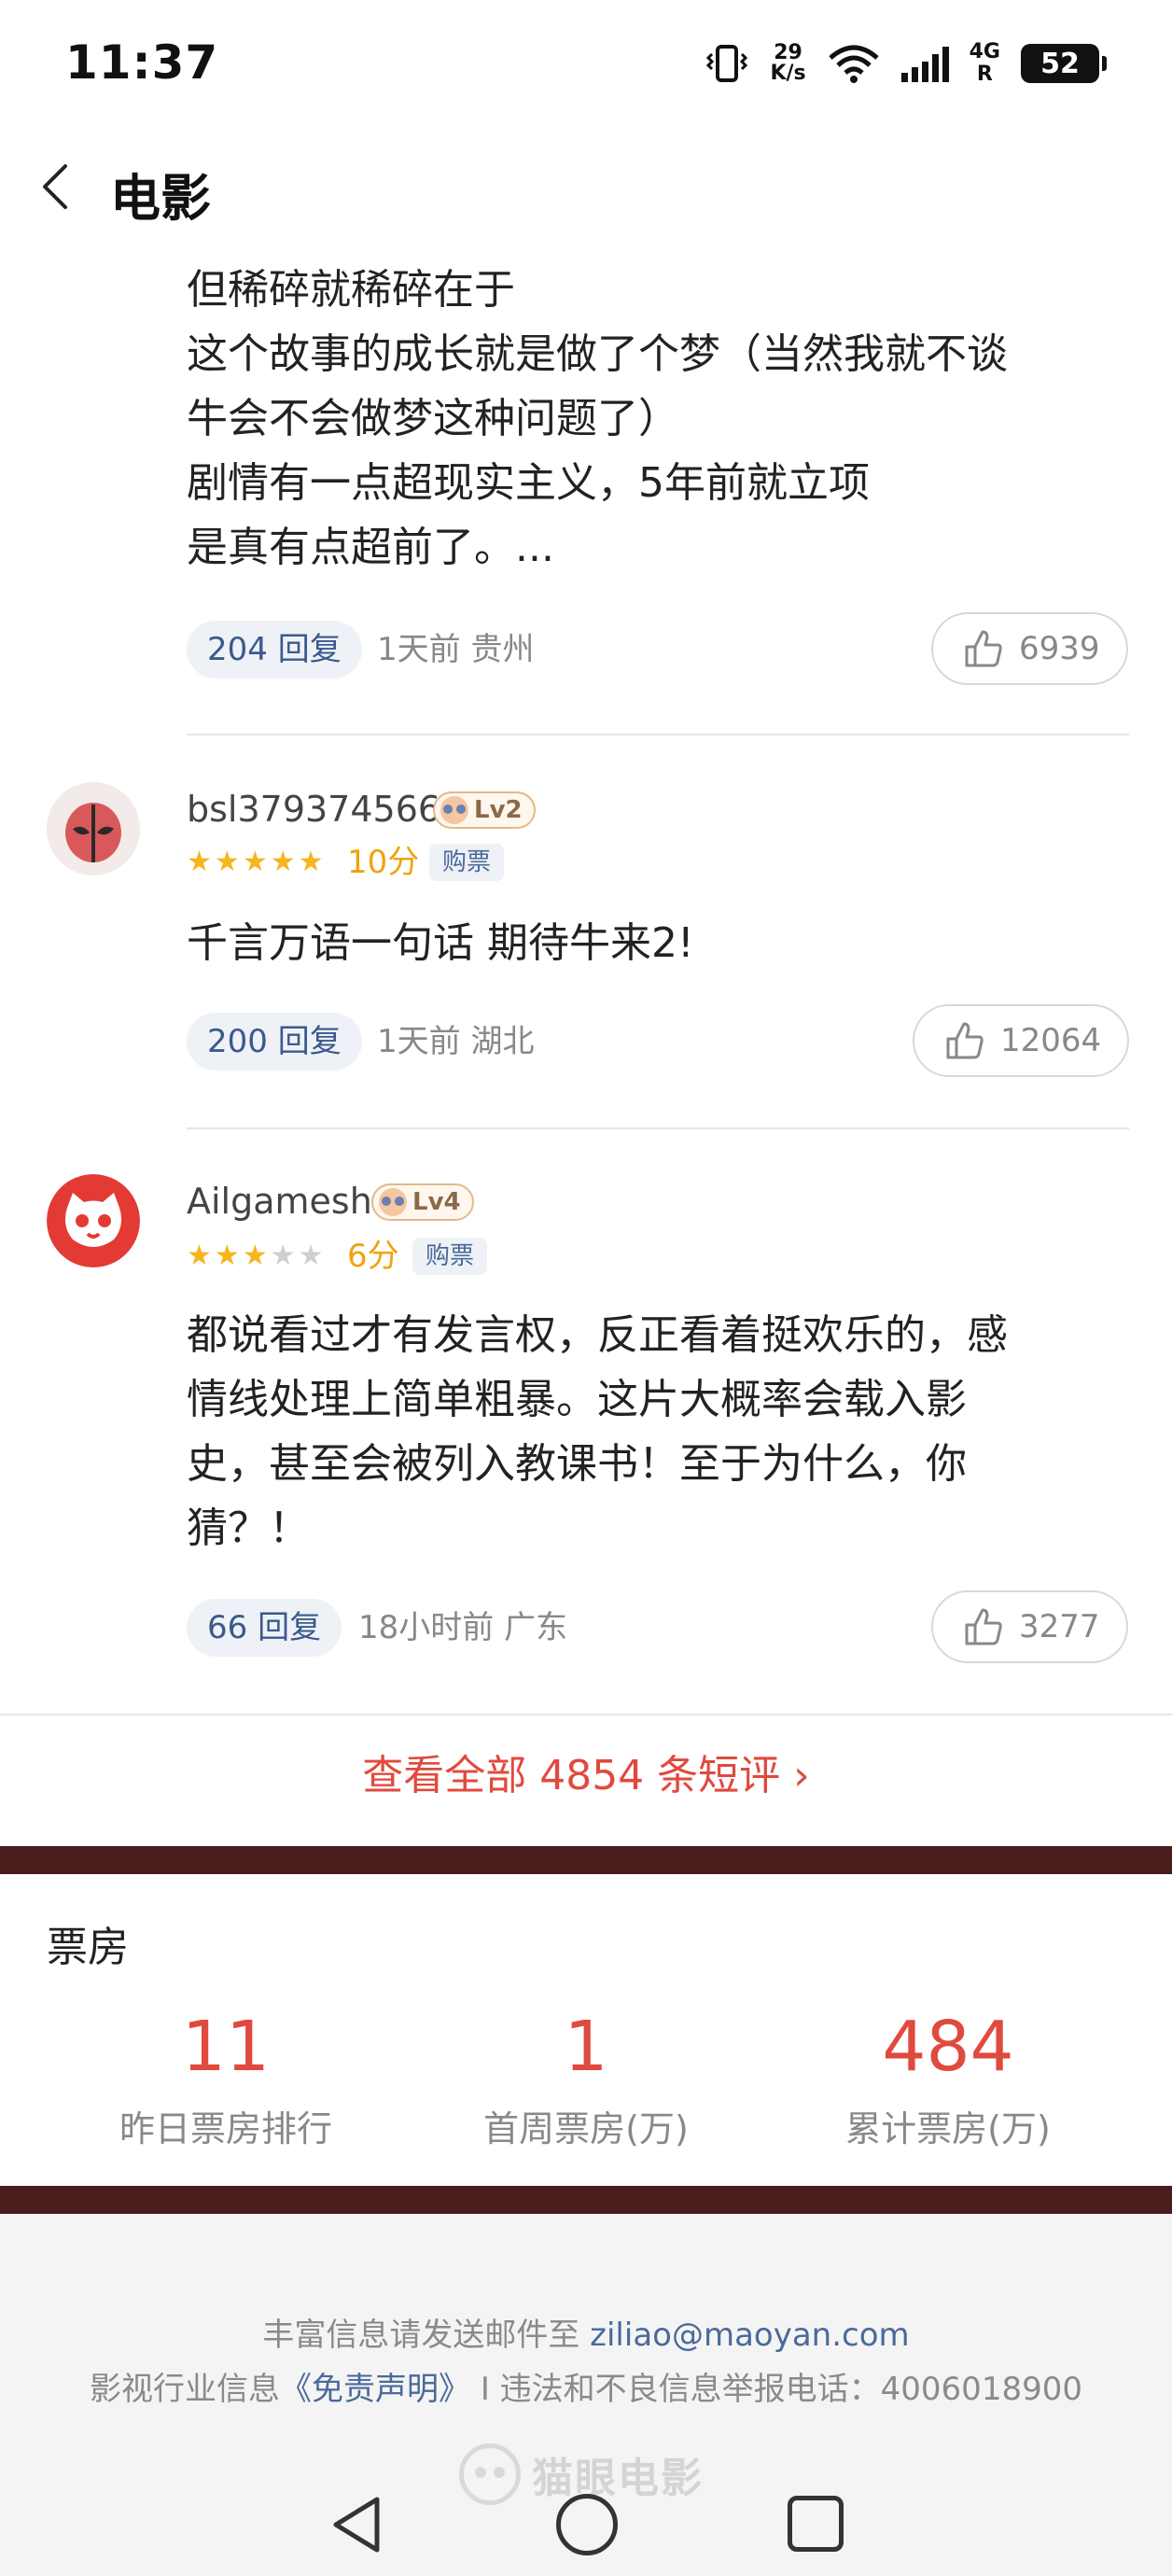 The image size is (1172, 2576). What do you see at coordinates (597, 1335) in the screenshot?
I see `review-line: 都说看过才有发言权，反正看着挺欢乐的，感` at bounding box center [597, 1335].